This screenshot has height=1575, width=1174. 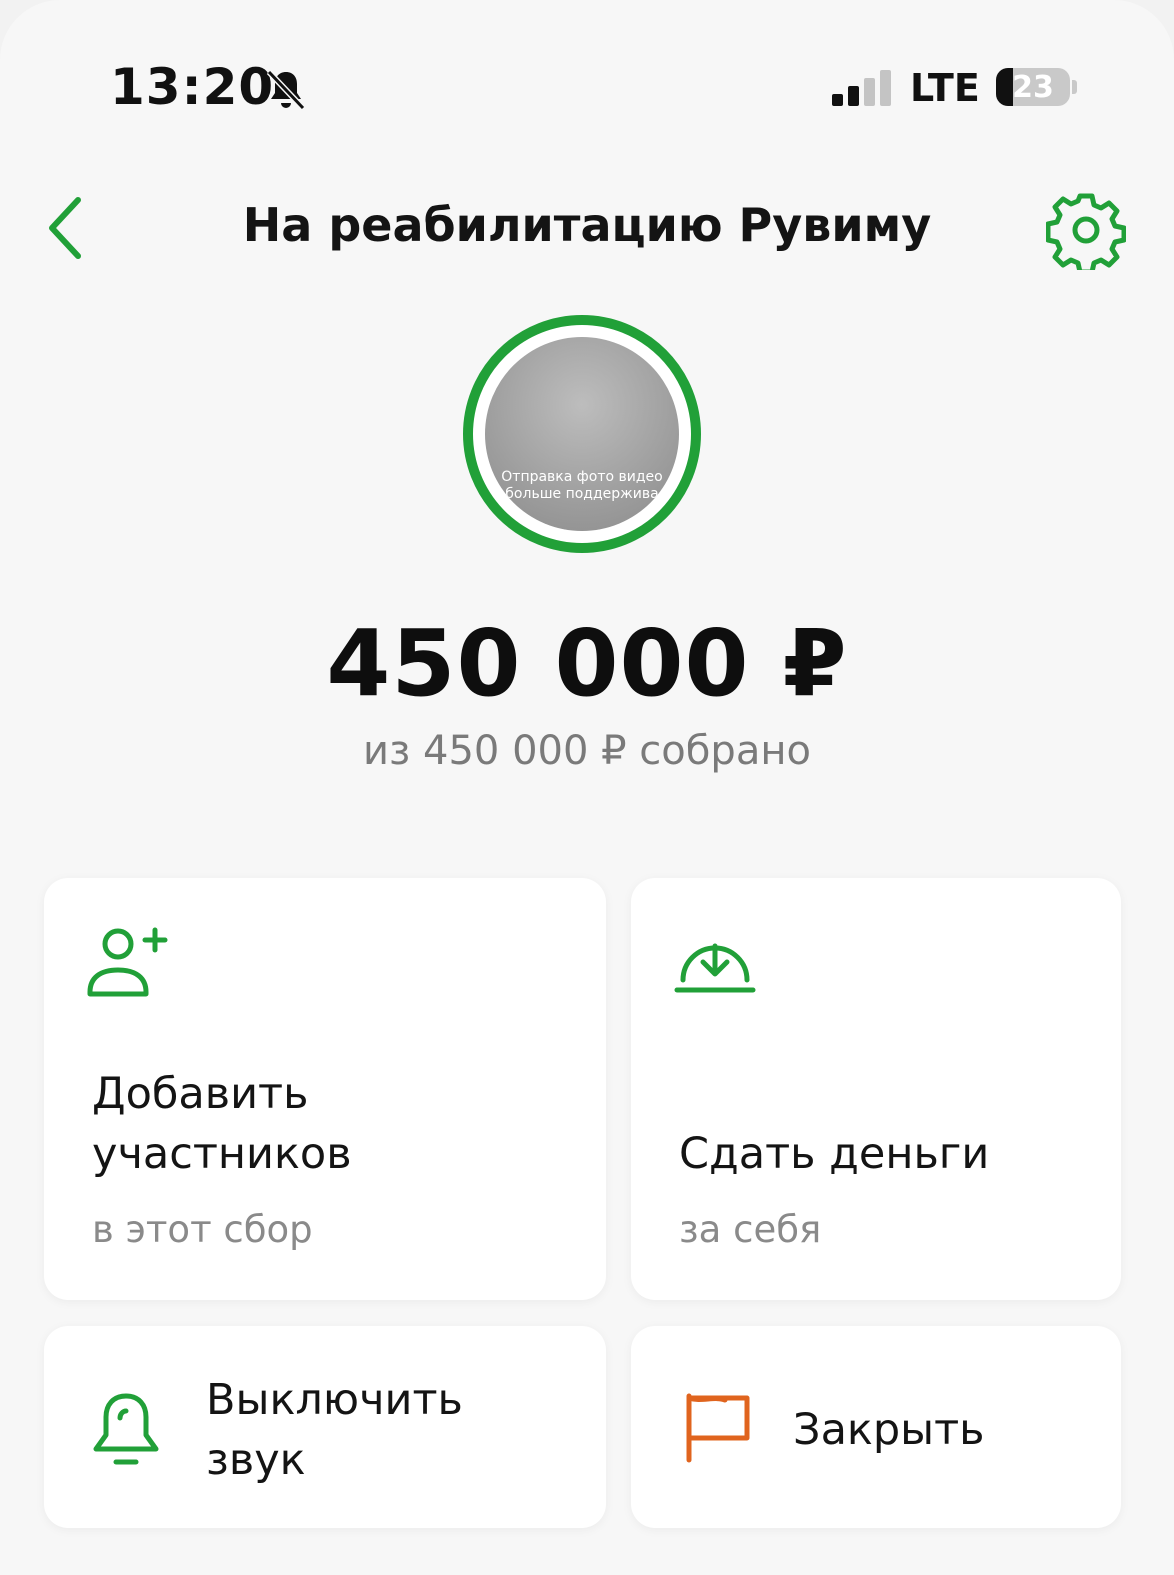 What do you see at coordinates (587, 225) in the screenshot?
I see `page-title: На реабилитацию Рувиму` at bounding box center [587, 225].